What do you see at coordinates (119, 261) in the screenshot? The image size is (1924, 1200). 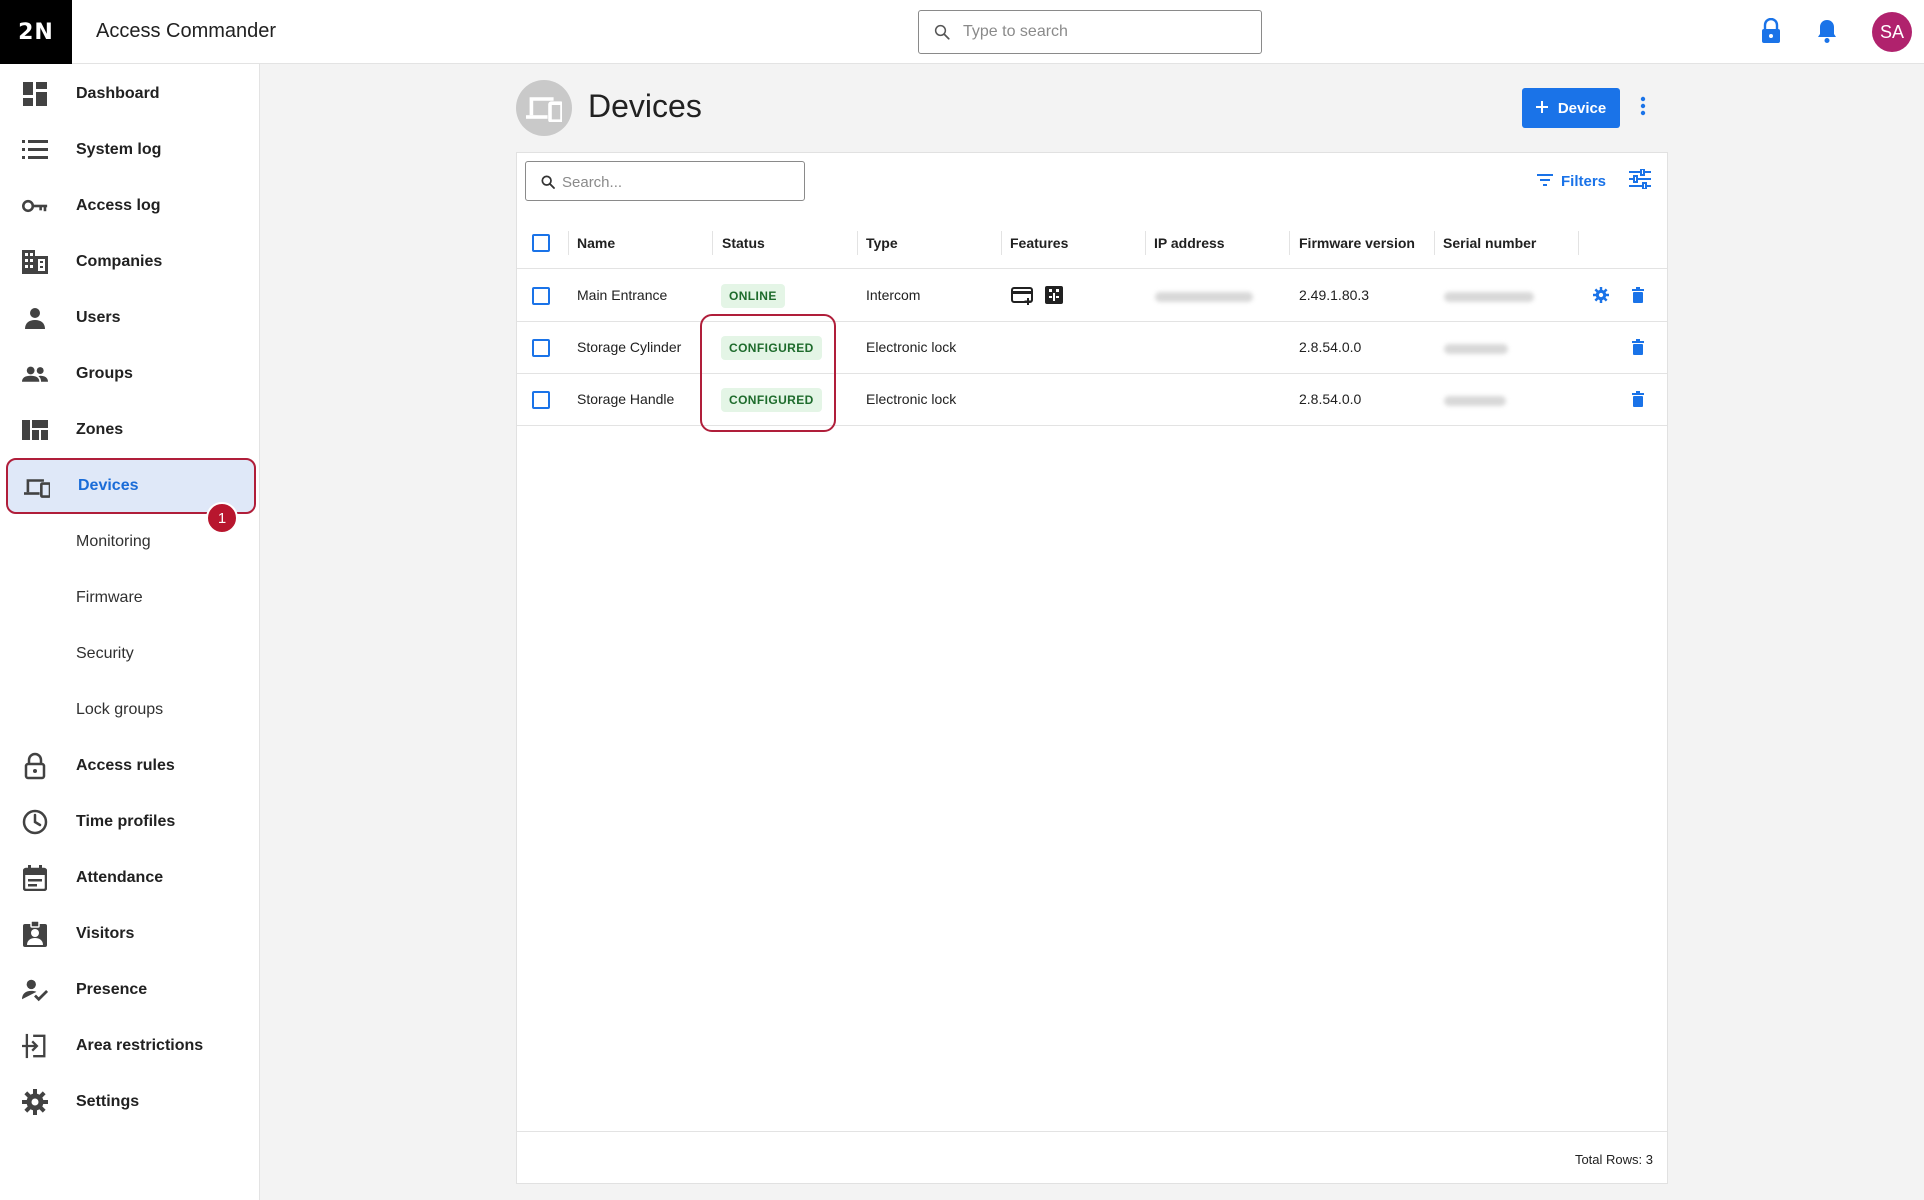 I see `sidebar-item-label: Companies` at bounding box center [119, 261].